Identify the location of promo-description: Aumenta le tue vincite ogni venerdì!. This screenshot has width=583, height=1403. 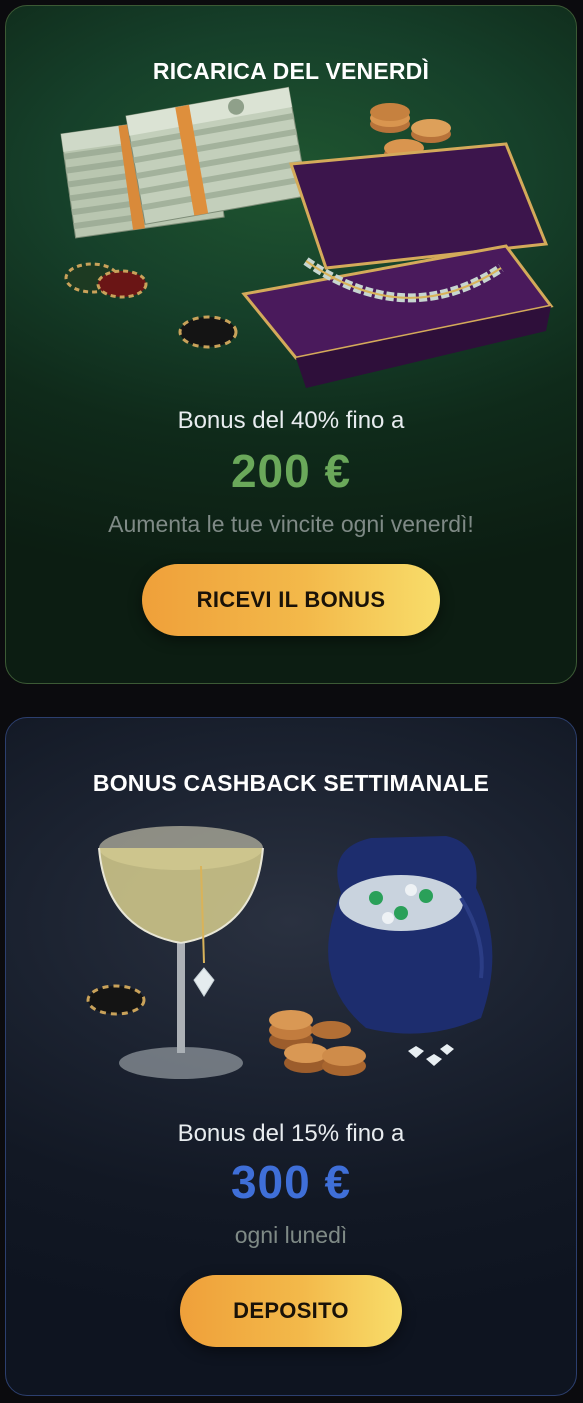
(291, 524).